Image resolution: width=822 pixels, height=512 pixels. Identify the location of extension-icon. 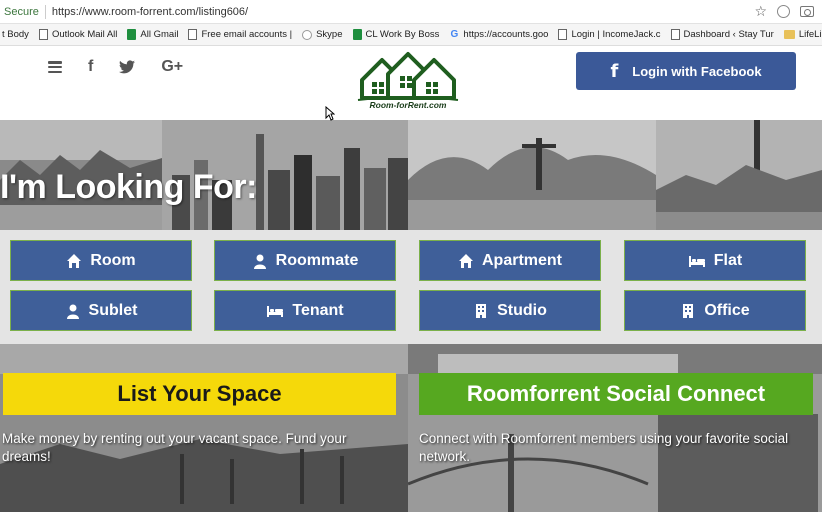
(783, 11).